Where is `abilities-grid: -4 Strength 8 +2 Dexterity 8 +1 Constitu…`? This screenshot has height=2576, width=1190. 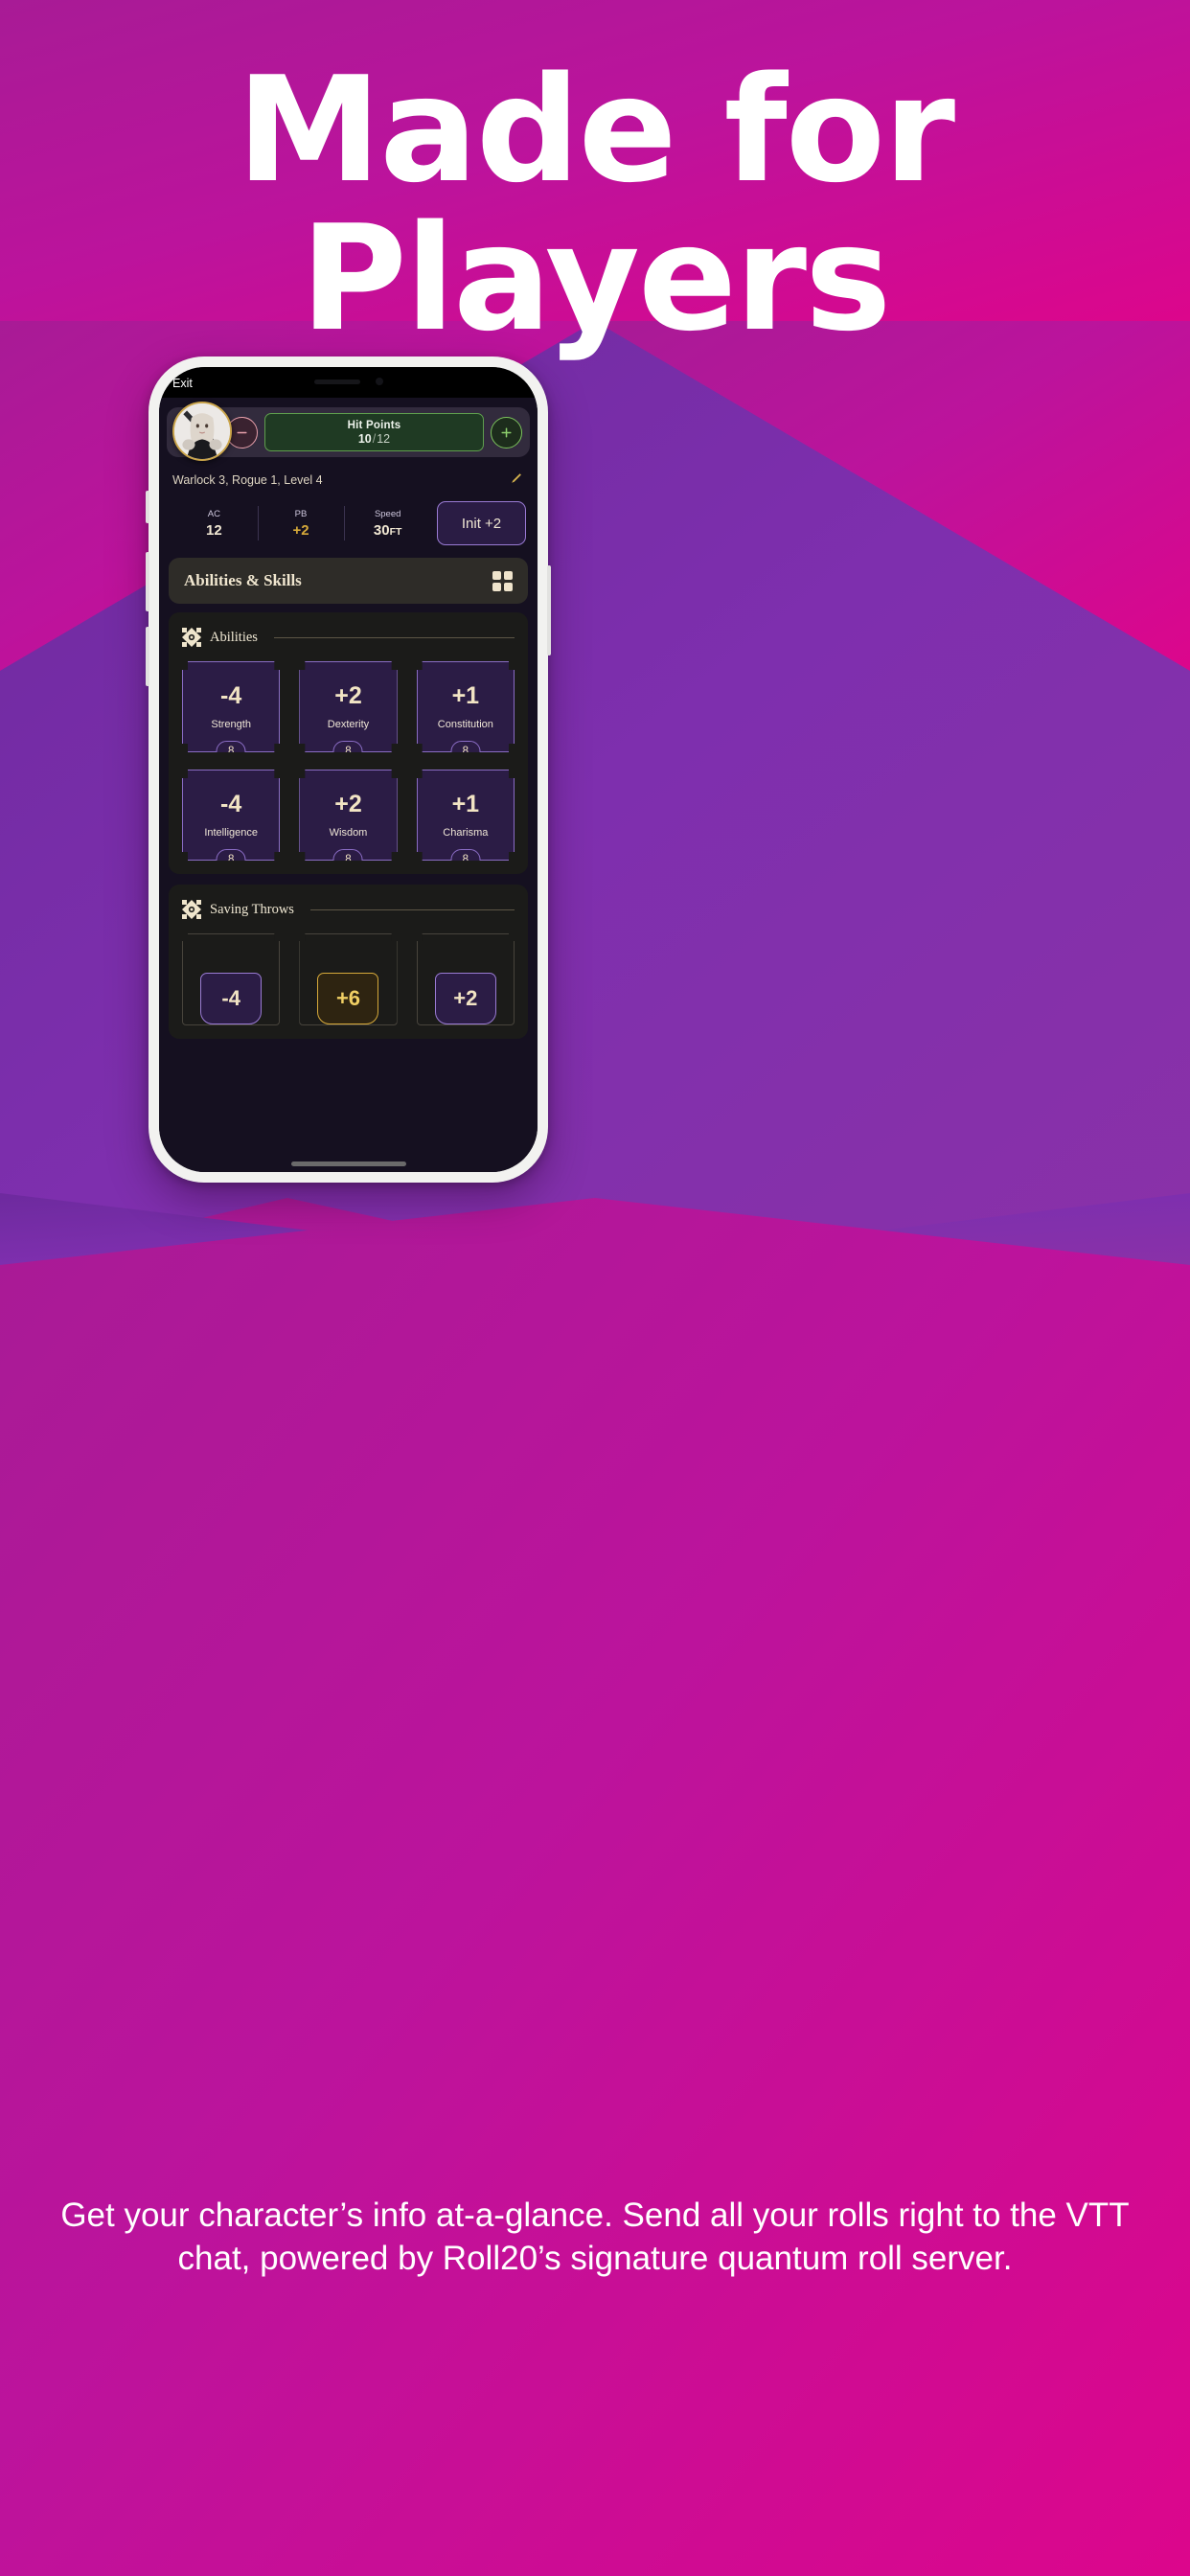
abilities-grid: -4 Strength 8 +2 Dexterity 8 +1 Constitu… is located at coordinates (349, 761).